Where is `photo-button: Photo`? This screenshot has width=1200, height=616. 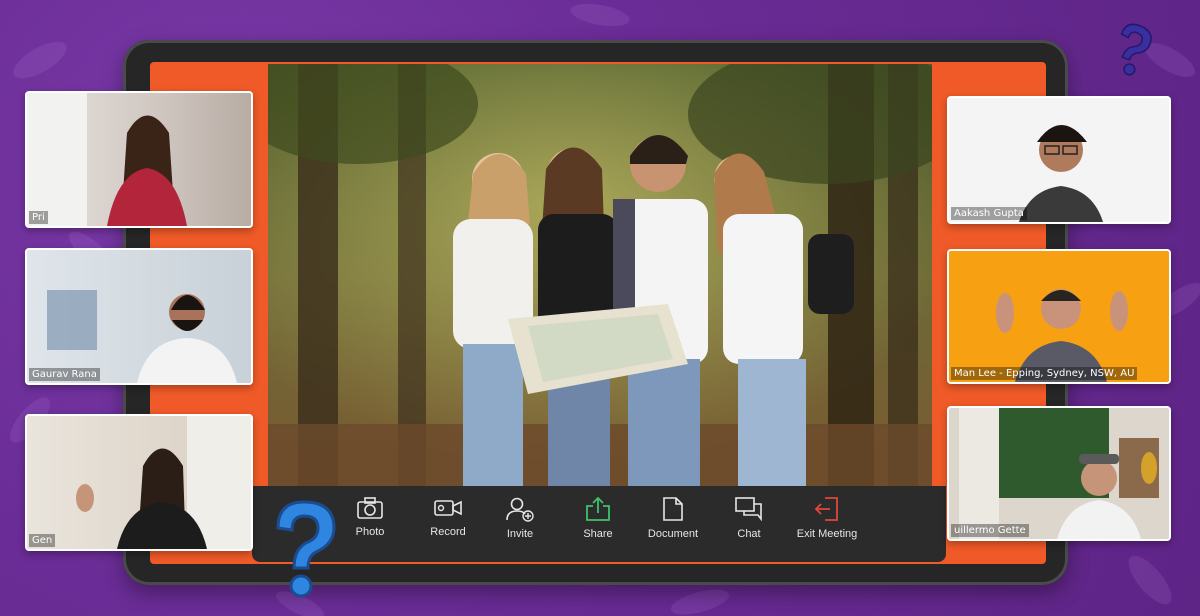
photo-button: Photo is located at coordinates (370, 517).